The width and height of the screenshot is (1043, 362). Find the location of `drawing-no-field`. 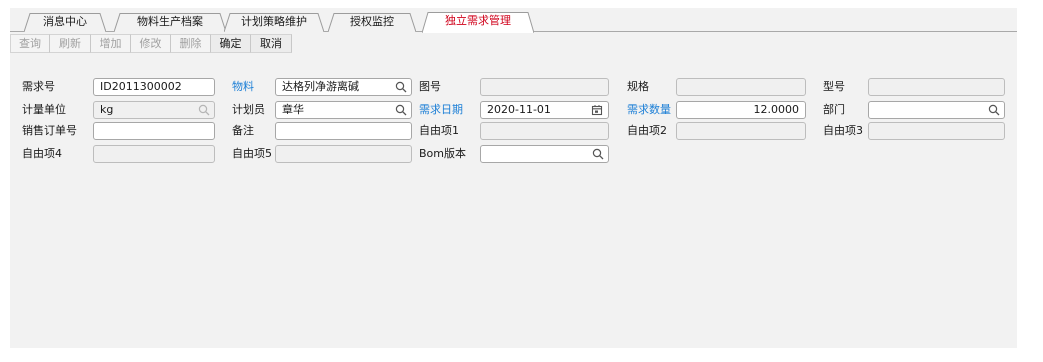

drawing-no-field is located at coordinates (544, 87).